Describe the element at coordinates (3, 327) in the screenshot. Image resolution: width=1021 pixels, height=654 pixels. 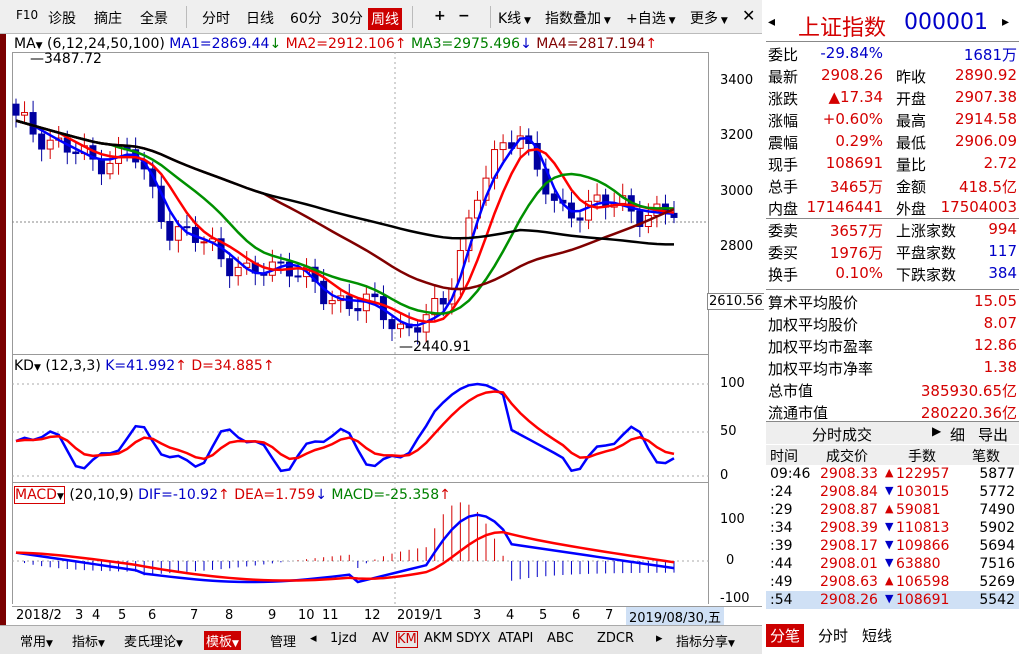
I see `window-edge` at that location.